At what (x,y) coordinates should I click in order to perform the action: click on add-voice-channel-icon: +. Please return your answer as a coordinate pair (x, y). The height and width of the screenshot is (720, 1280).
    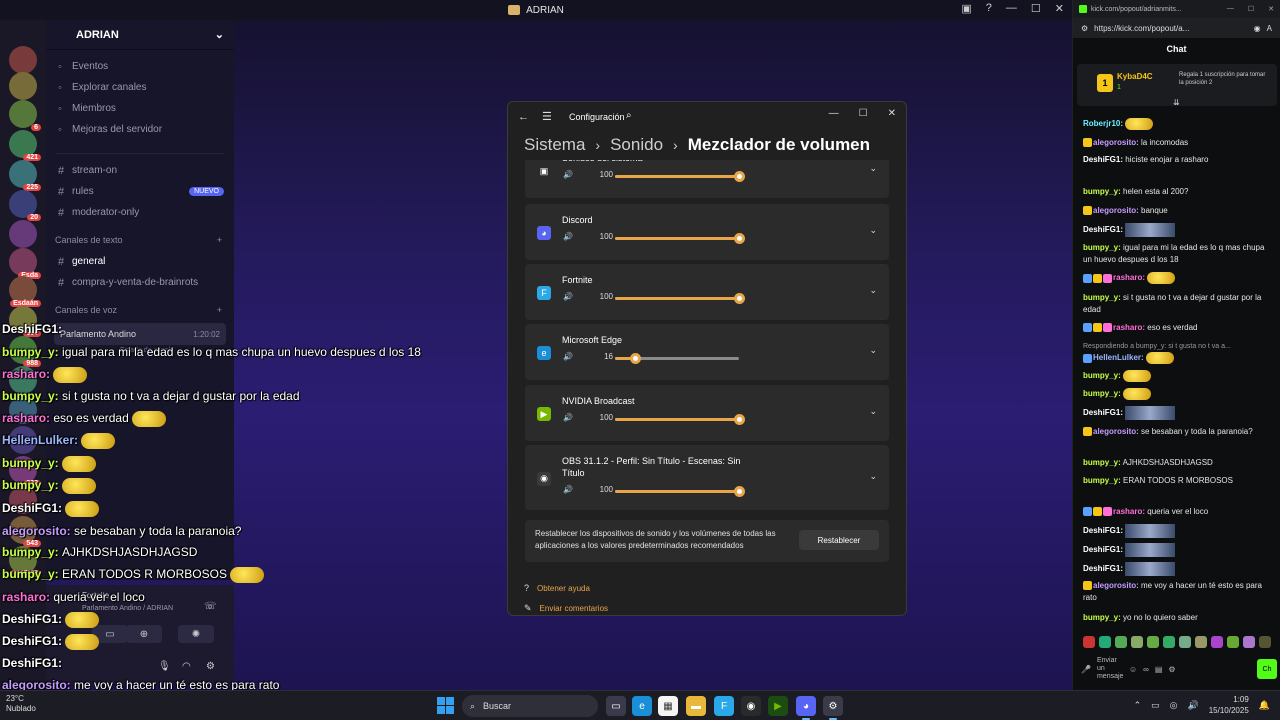
    Looking at the image, I should click on (219, 310).